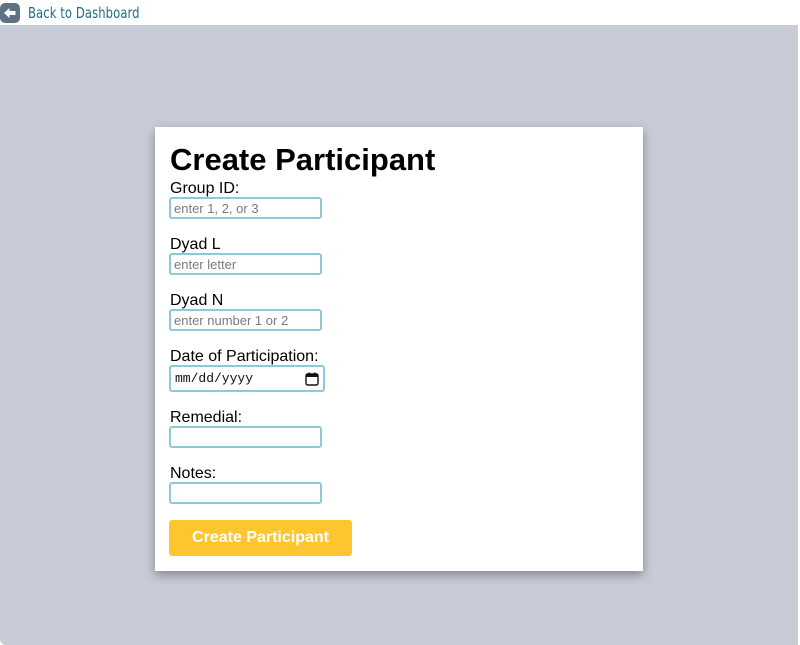 The image size is (800, 645). I want to click on remedial-input, so click(245, 437).